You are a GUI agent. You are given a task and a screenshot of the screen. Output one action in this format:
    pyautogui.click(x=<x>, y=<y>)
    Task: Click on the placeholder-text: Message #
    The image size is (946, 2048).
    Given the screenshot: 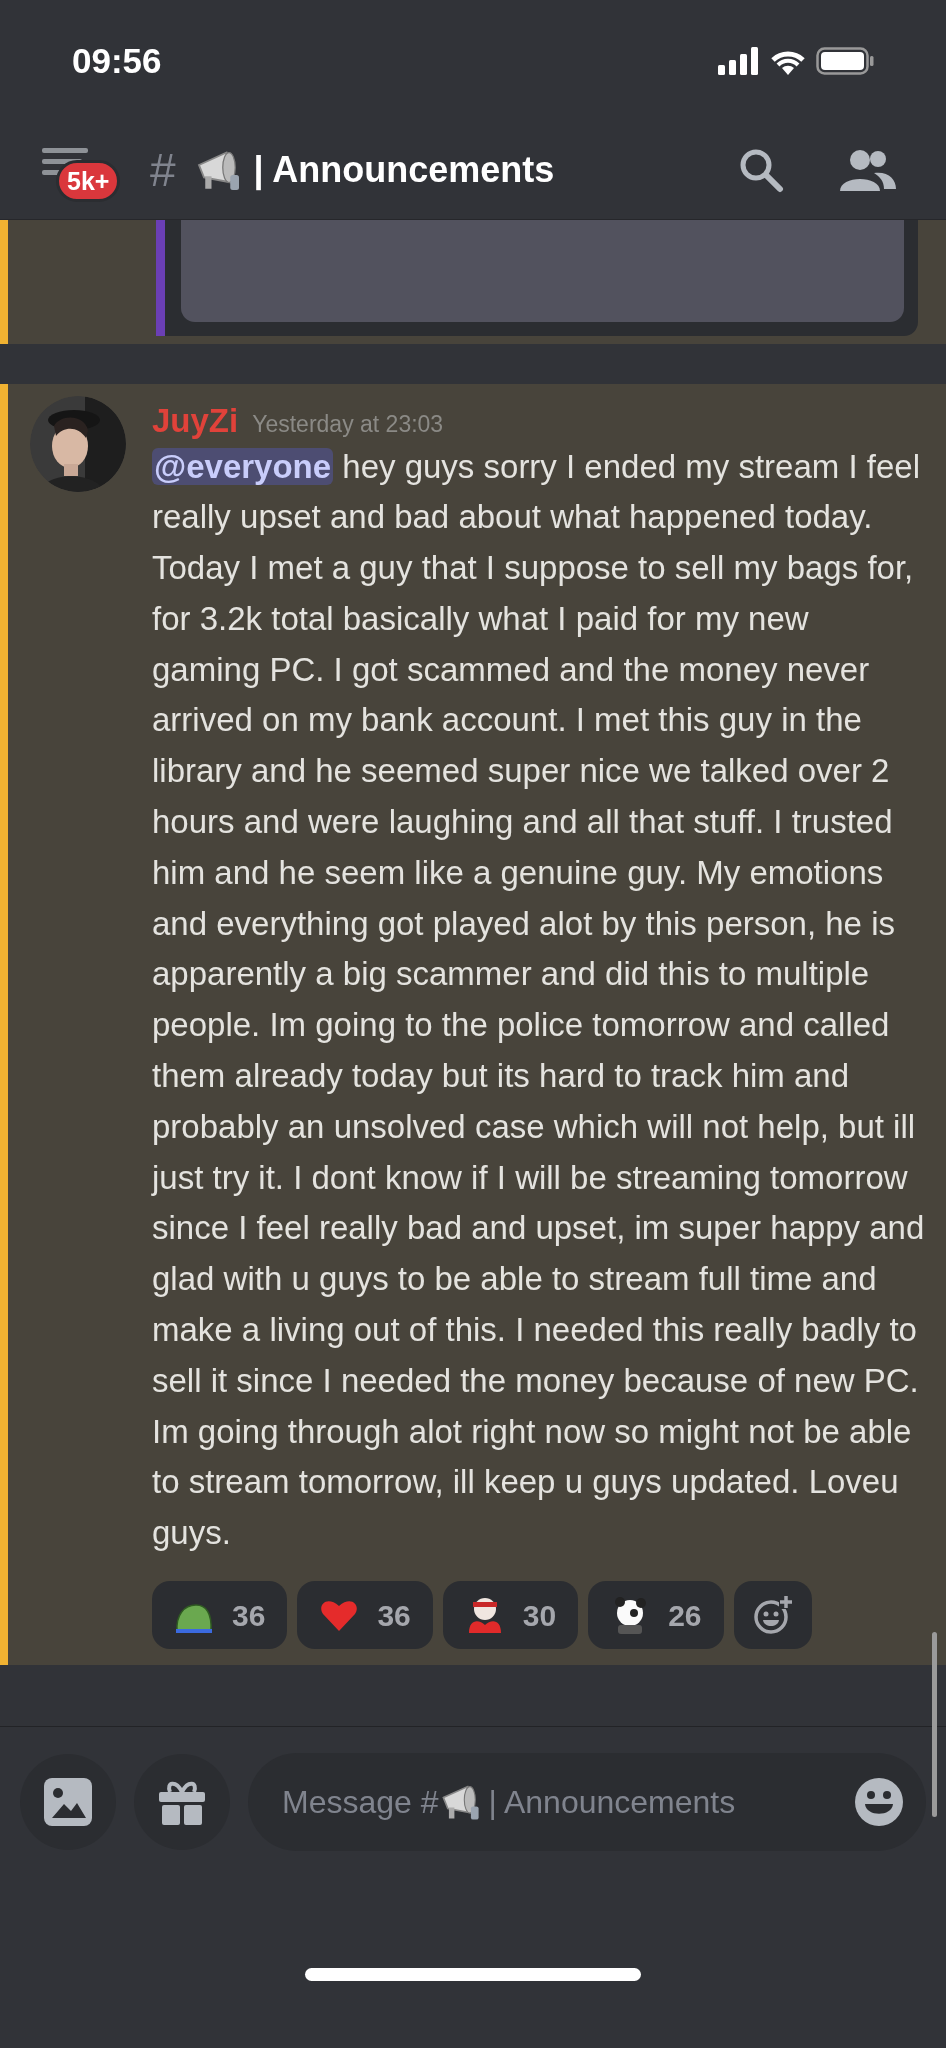 What is the action you would take?
    pyautogui.click(x=360, y=1803)
    